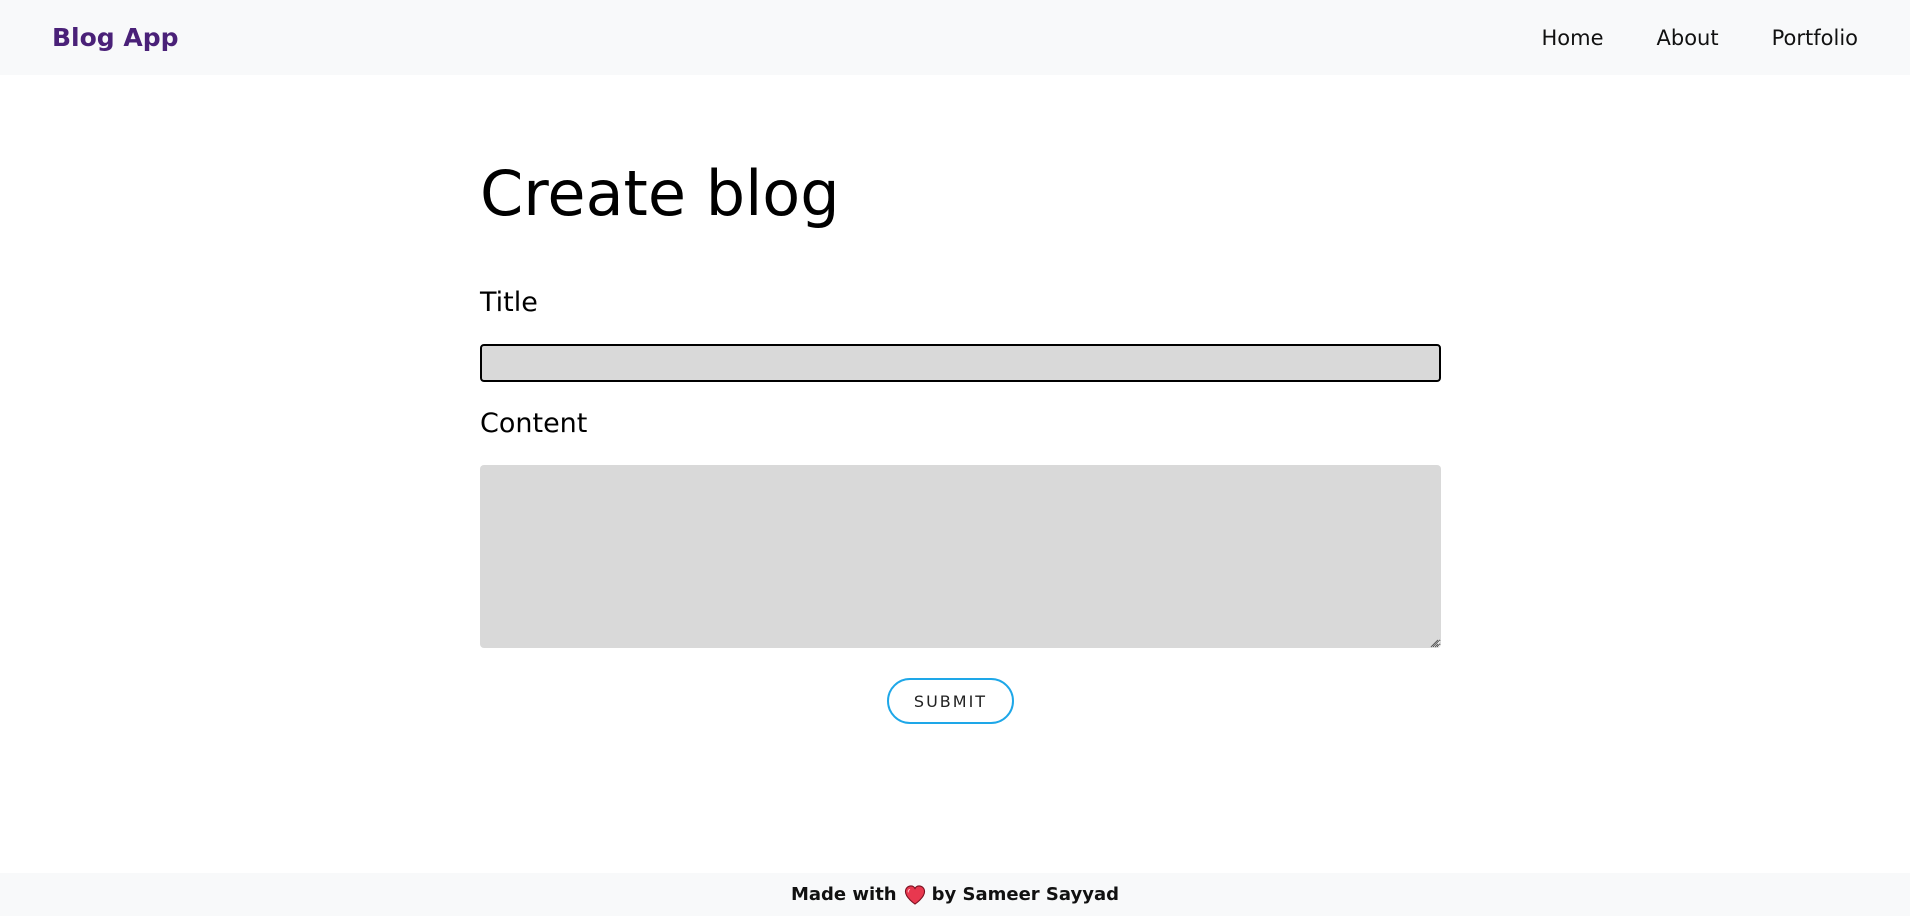 This screenshot has width=1910, height=916. Describe the element at coordinates (960, 556) in the screenshot. I see `content-textarea` at that location.